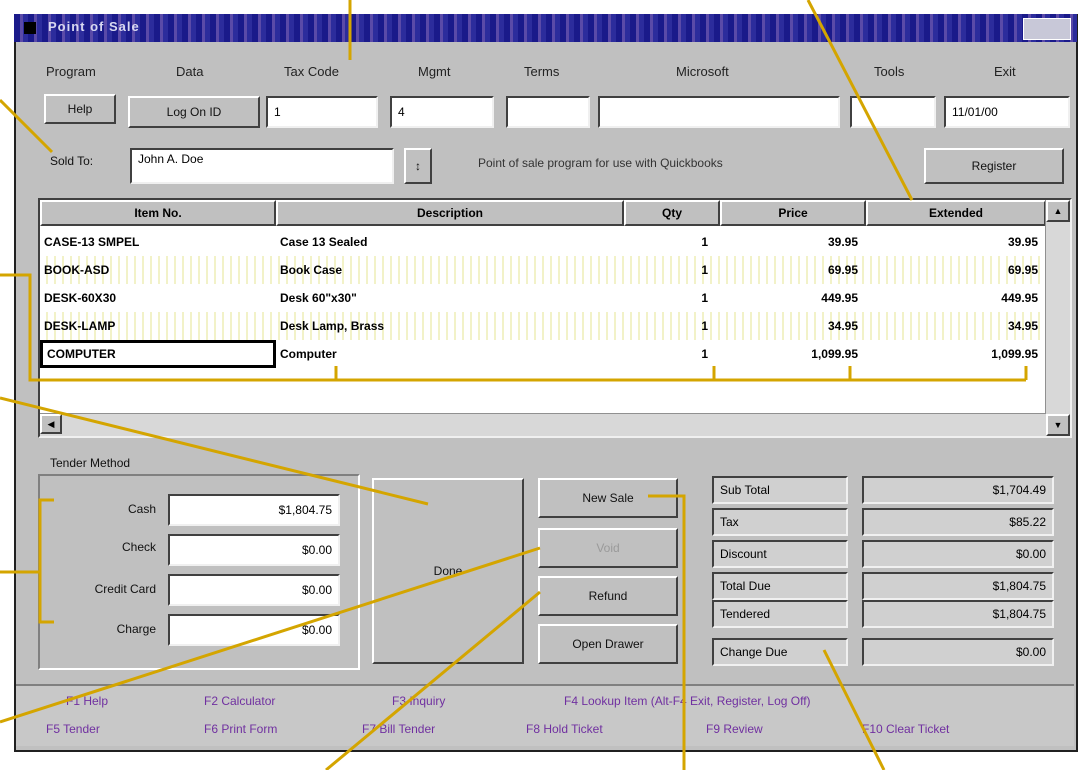  Describe the element at coordinates (158, 213) in the screenshot. I see `col-header-item-no: Item No.` at that location.